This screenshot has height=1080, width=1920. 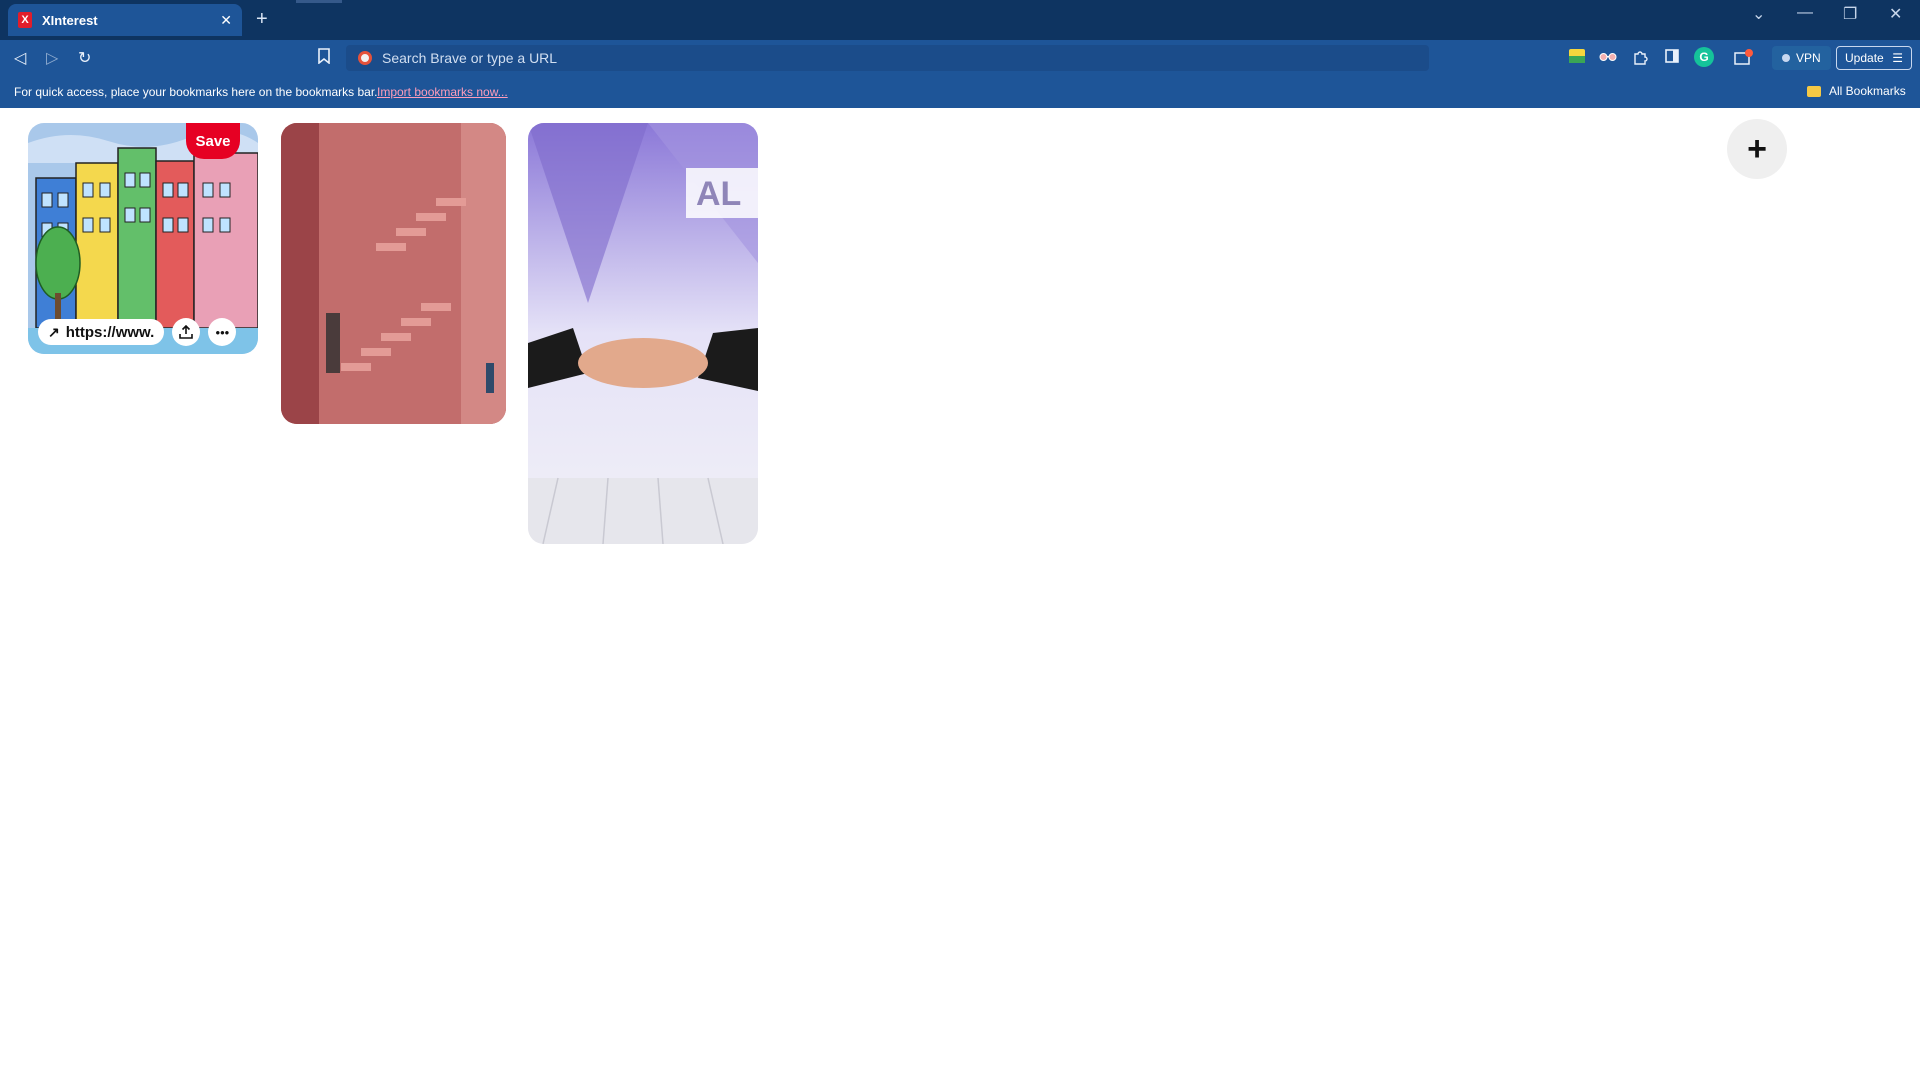 What do you see at coordinates (1577, 58) in the screenshot?
I see `extension-emoji-icon` at bounding box center [1577, 58].